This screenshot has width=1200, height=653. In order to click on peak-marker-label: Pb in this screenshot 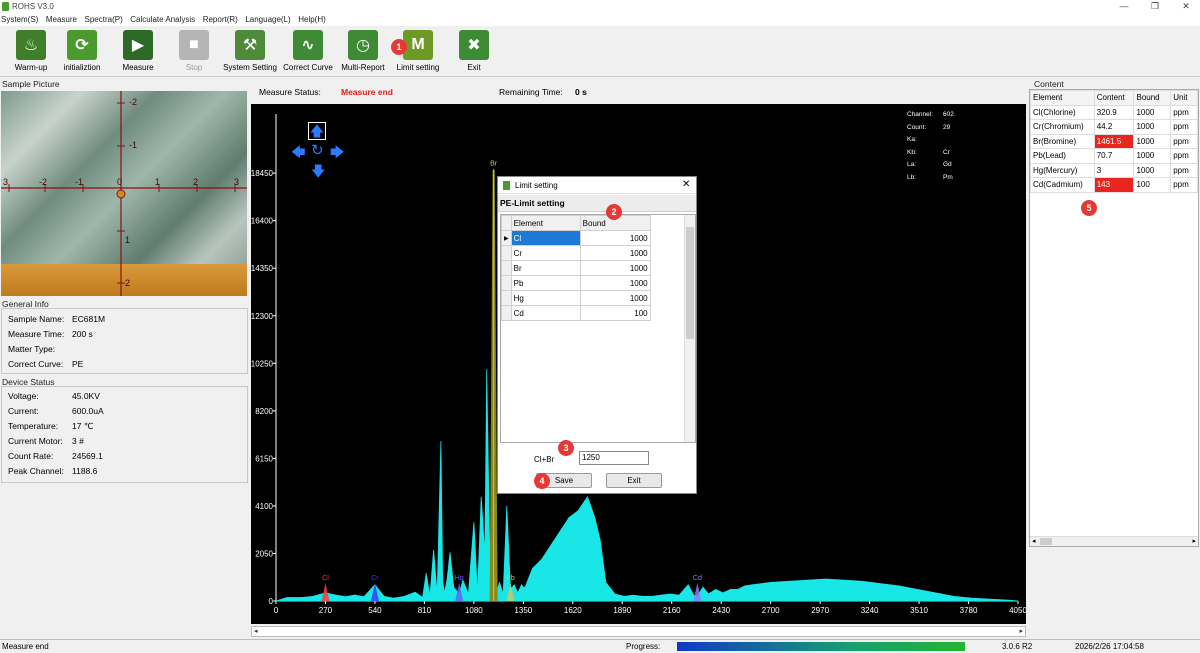, I will do `click(510, 578)`.